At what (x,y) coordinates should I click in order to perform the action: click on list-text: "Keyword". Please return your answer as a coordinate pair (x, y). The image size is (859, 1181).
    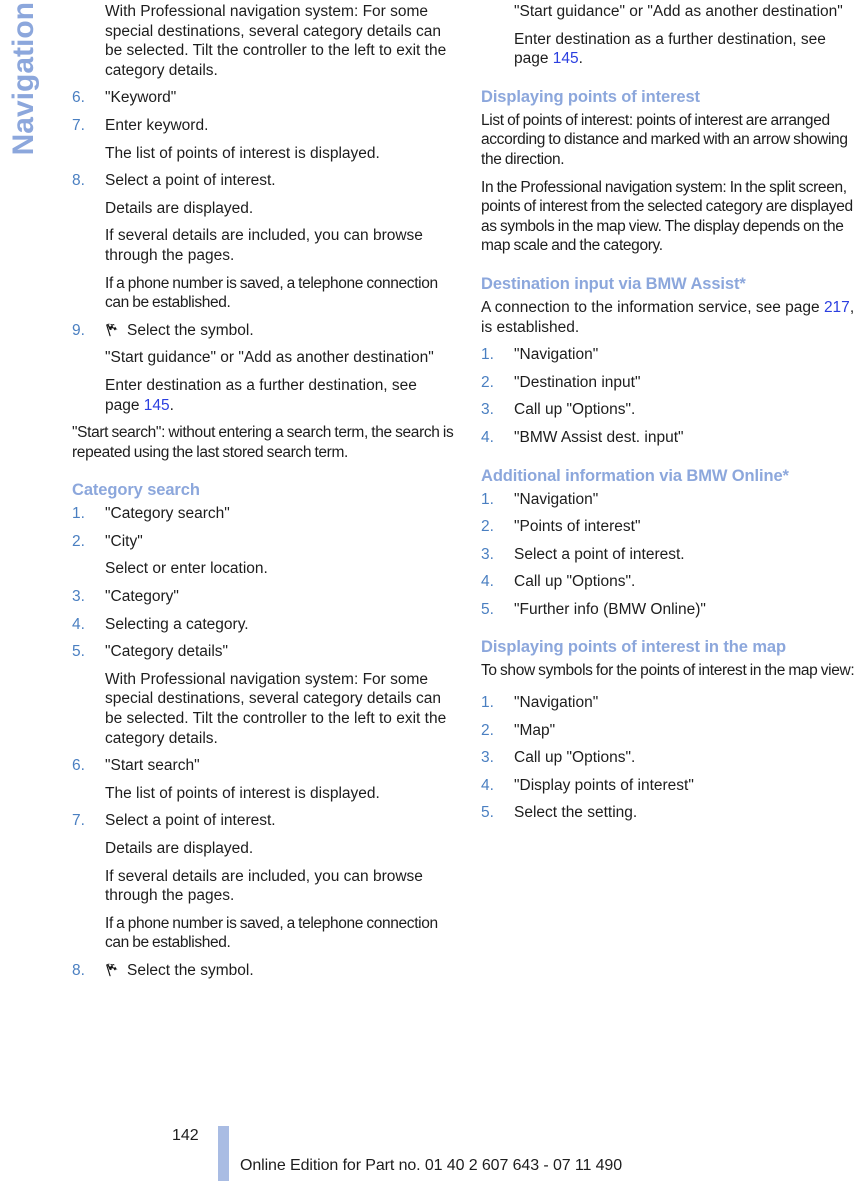
    Looking at the image, I should click on (141, 98).